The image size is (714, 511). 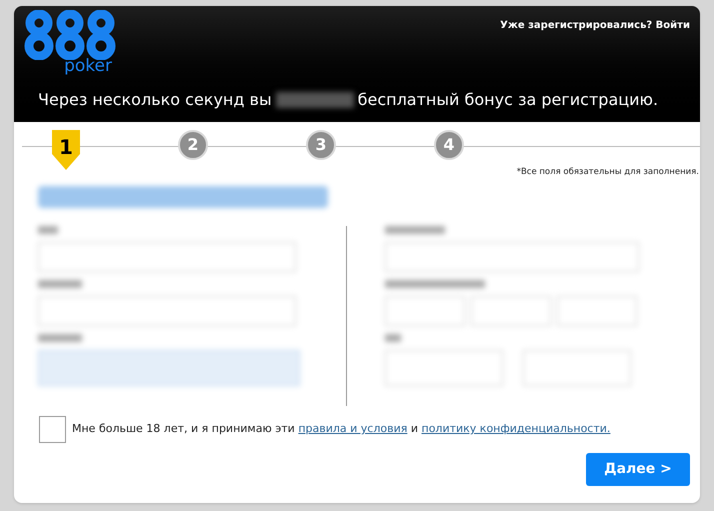 What do you see at coordinates (52, 429) in the screenshot?
I see `age-checkbox` at bounding box center [52, 429].